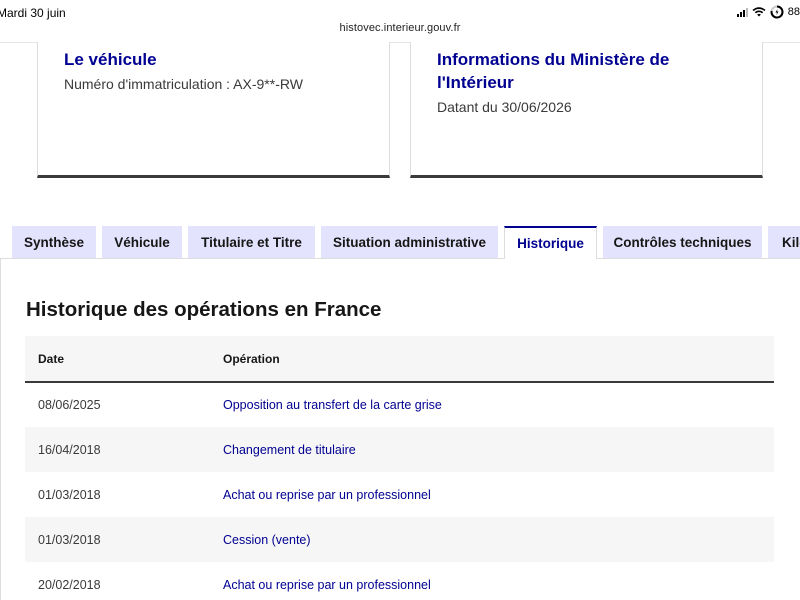 This screenshot has height=600, width=800. What do you see at coordinates (759, 12) in the screenshot?
I see `wifi-icon` at bounding box center [759, 12].